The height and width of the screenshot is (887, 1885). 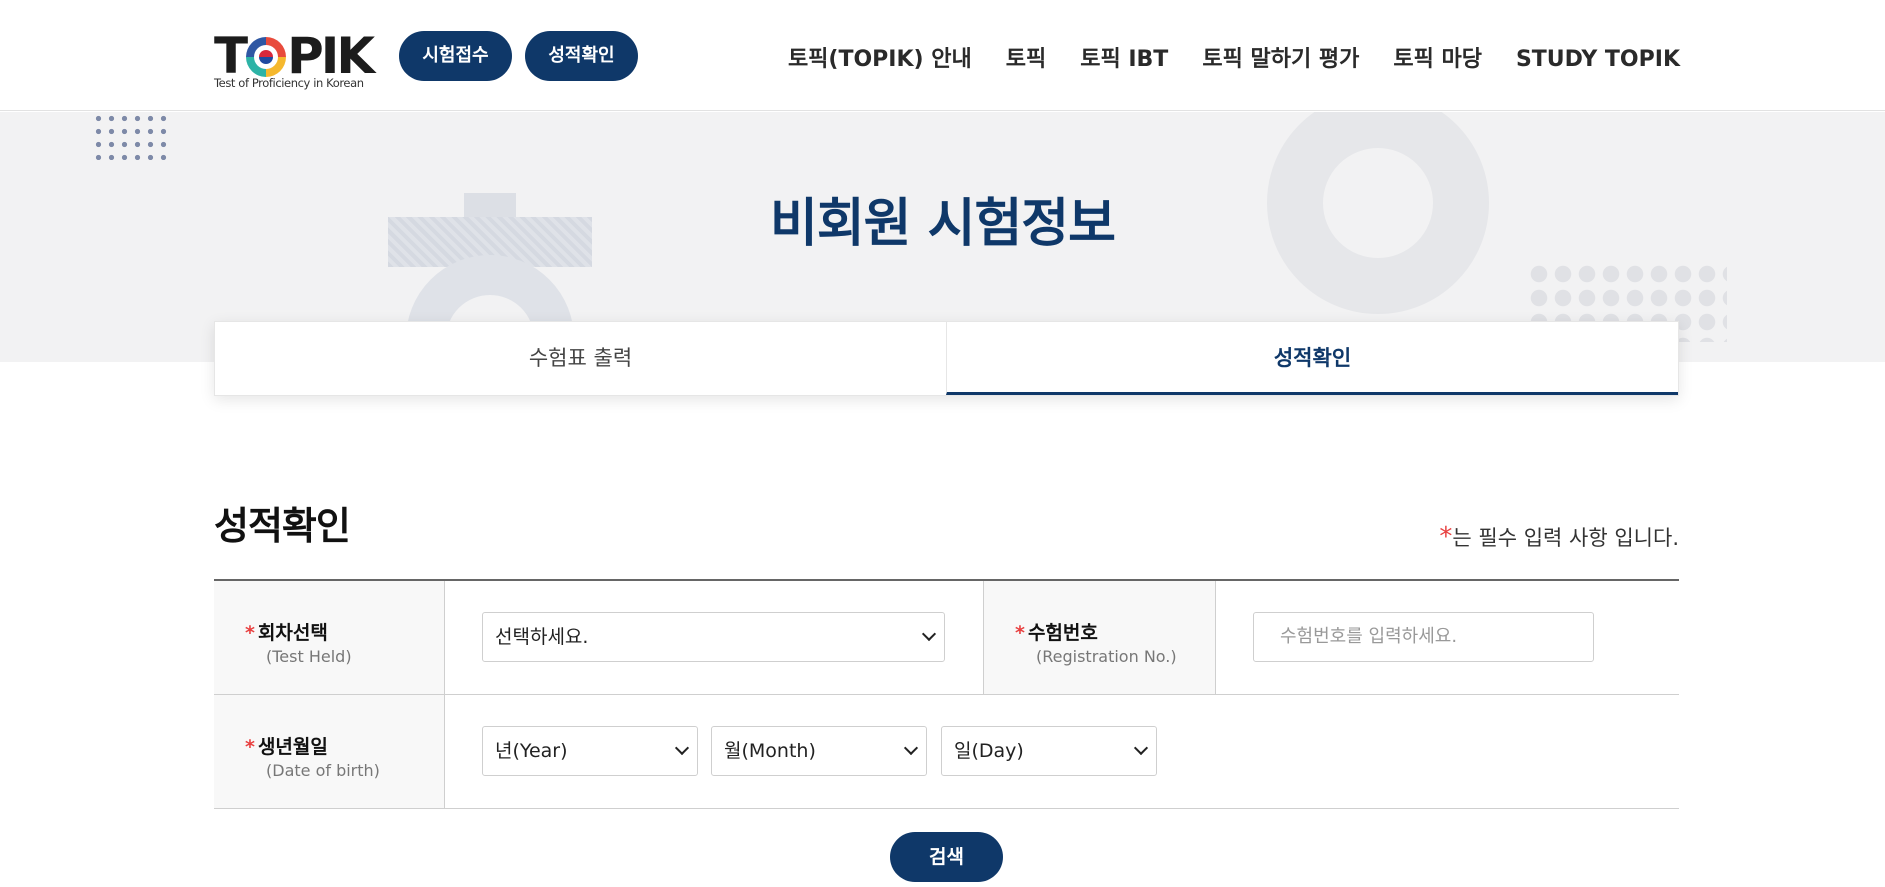 I want to click on dob-label: * 생년월일 (Date of birth), so click(x=329, y=751).